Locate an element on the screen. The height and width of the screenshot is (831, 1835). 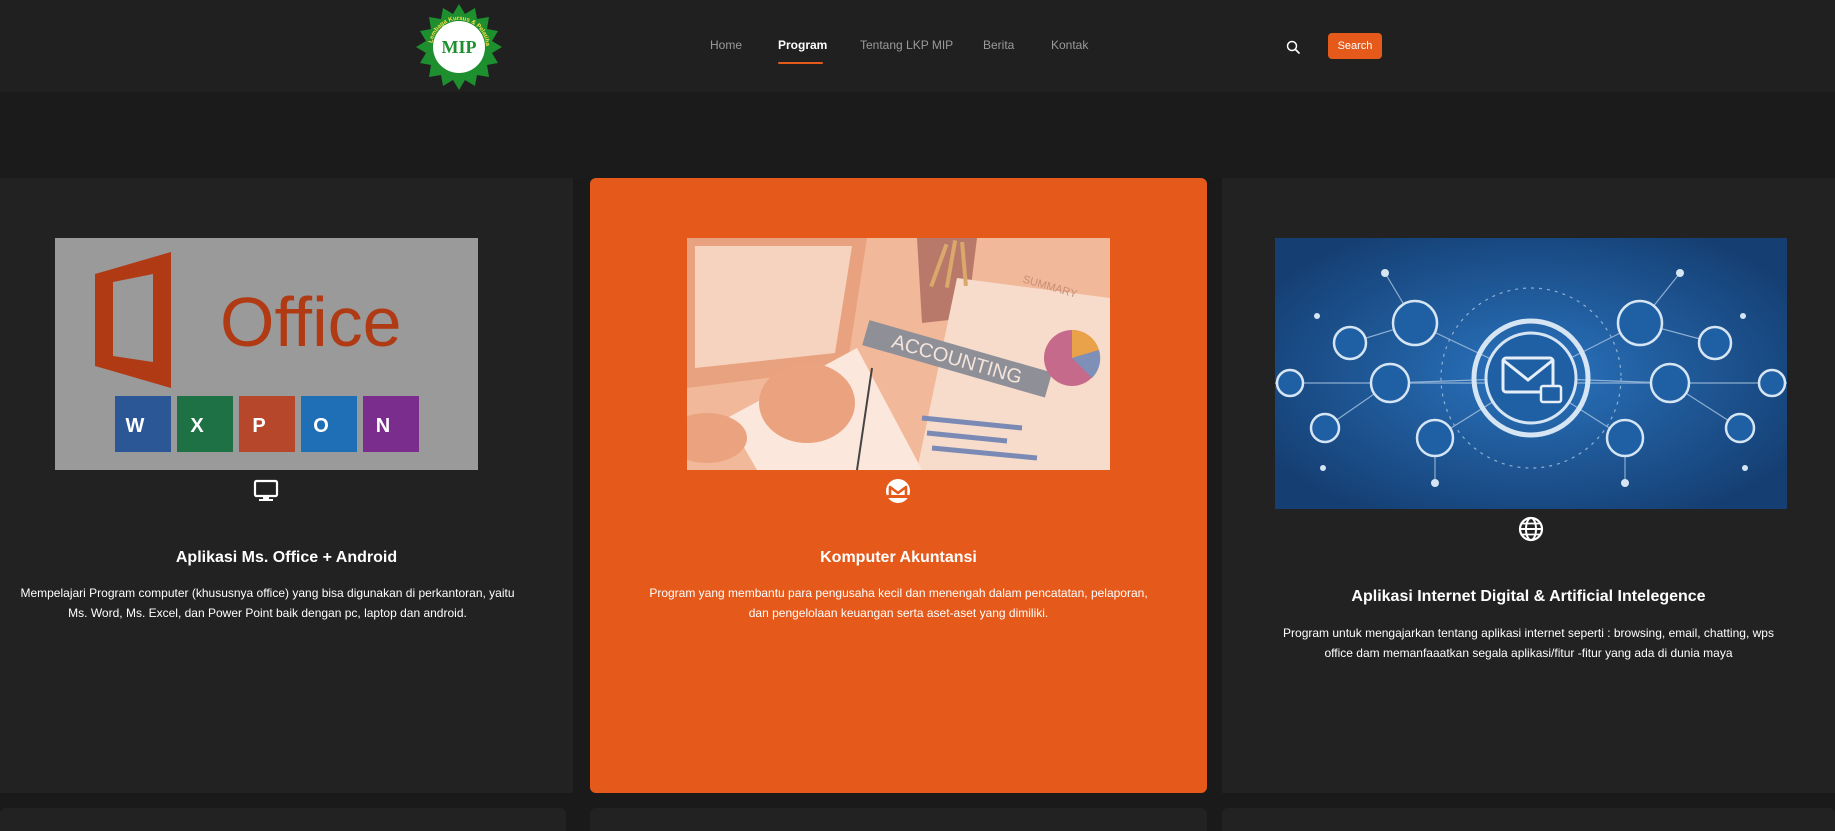
nav-program: Program is located at coordinates (802, 45).